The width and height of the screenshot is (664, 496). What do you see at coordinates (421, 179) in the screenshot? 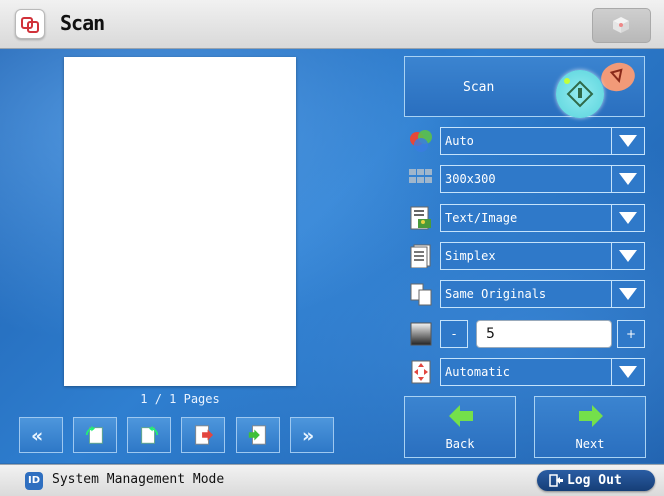
I see `resolution-icon` at bounding box center [421, 179].